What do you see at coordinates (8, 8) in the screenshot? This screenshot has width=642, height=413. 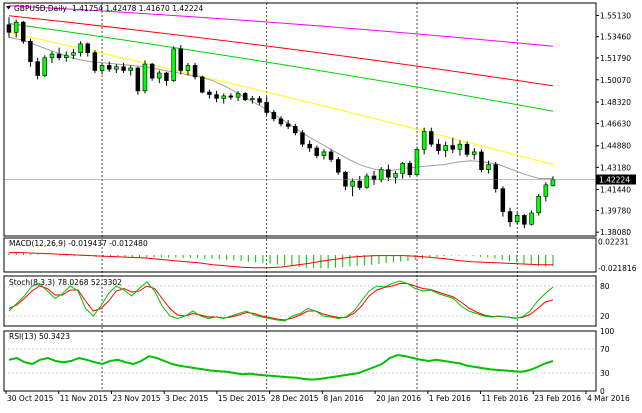 I see `dropdown-marker-icon` at bounding box center [8, 8].